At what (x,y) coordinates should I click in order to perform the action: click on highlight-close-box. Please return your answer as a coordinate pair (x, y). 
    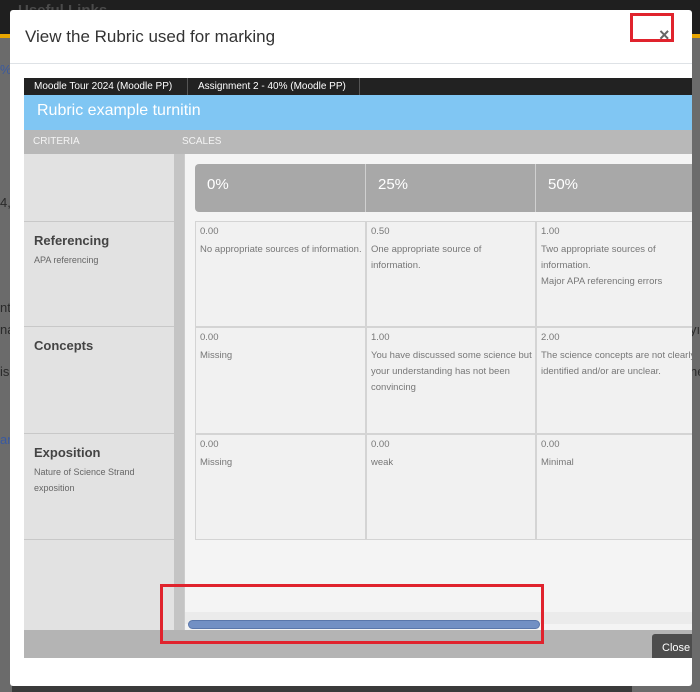
    Looking at the image, I should click on (652, 27).